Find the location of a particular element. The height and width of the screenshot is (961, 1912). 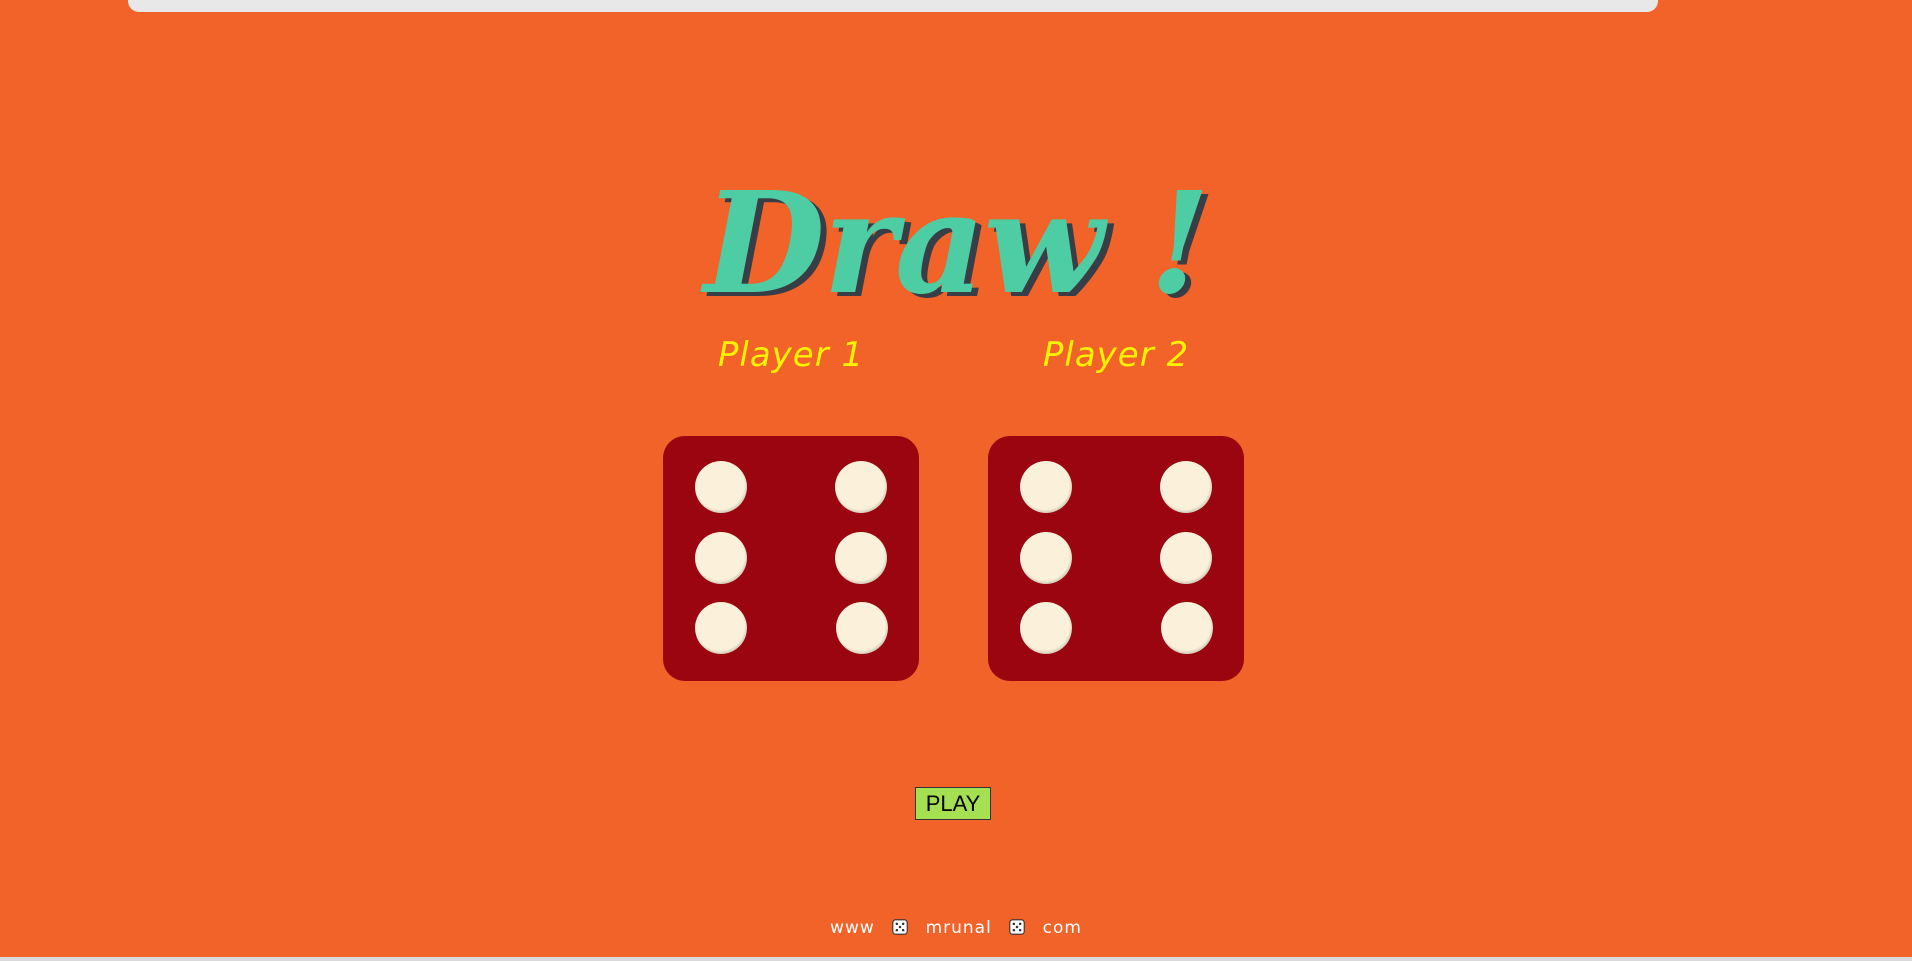

horizontal-scrollbar is located at coordinates (956, 959).